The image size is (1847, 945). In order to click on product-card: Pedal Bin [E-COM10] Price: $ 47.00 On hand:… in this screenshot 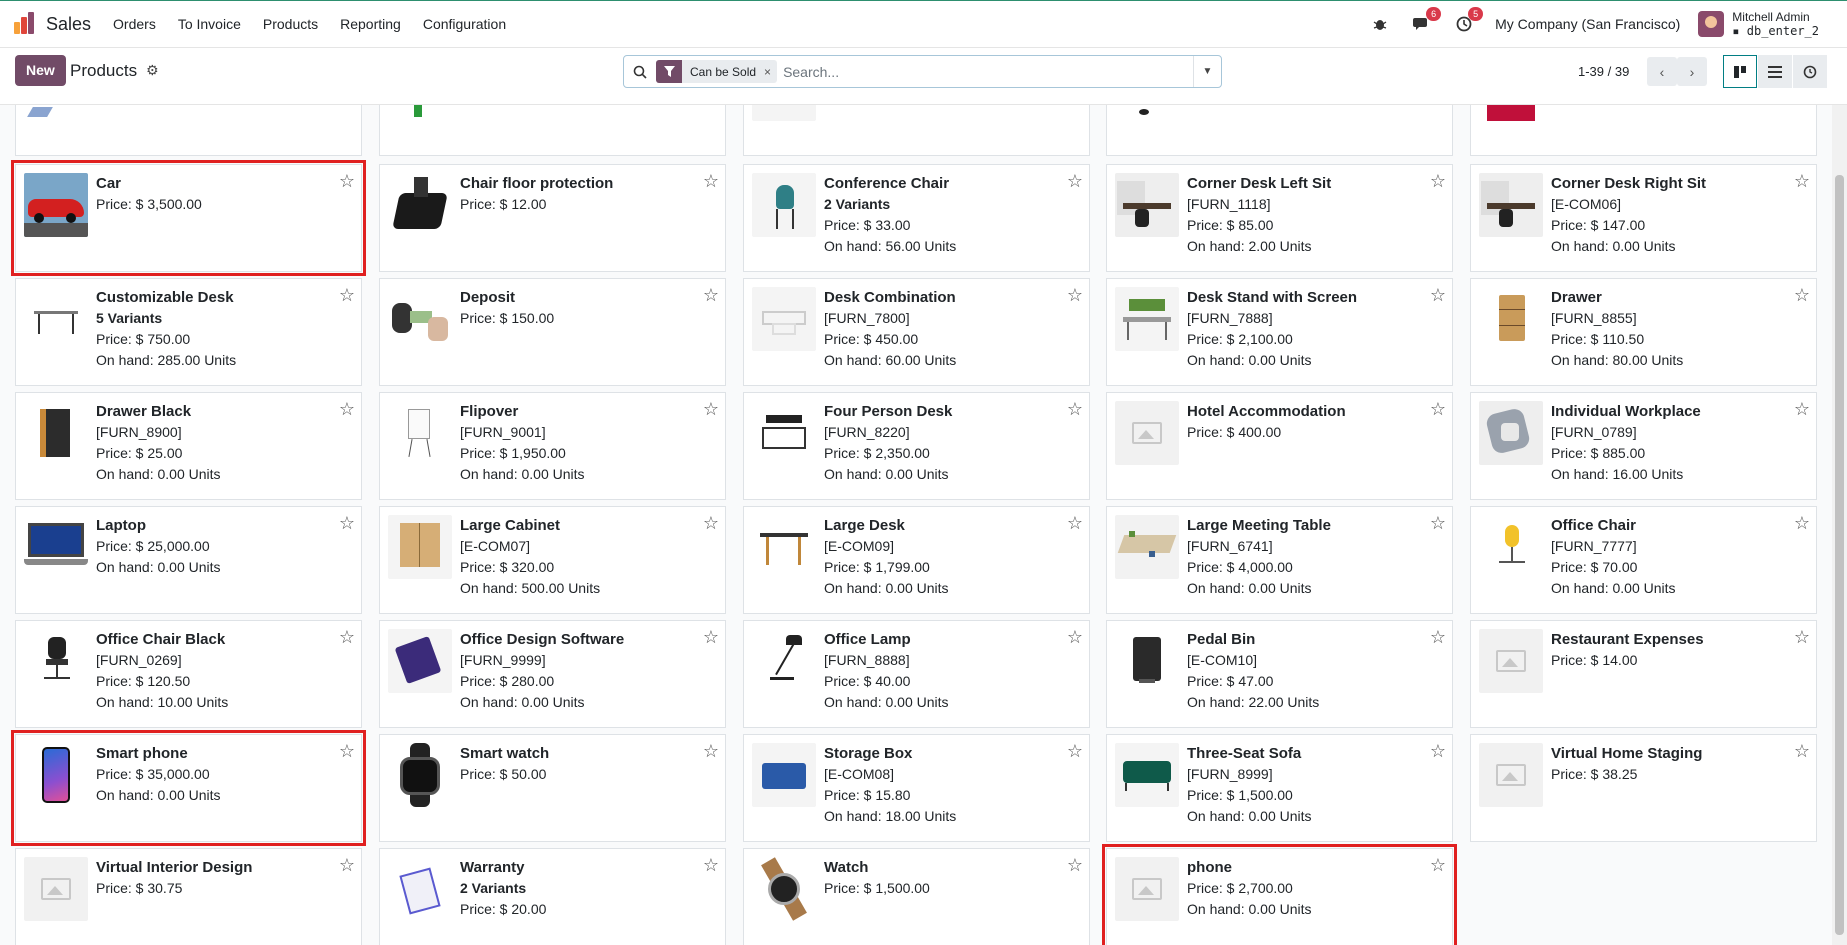, I will do `click(1279, 674)`.